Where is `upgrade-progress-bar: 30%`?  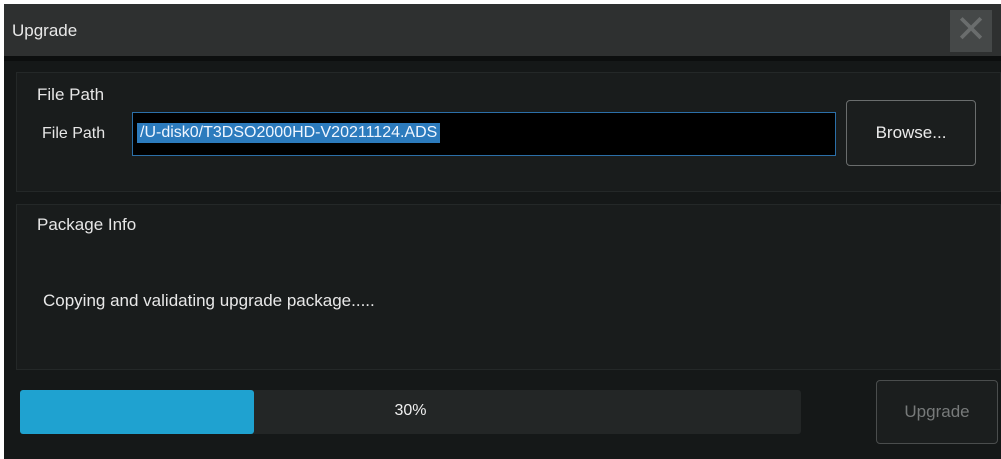
upgrade-progress-bar: 30% is located at coordinates (410, 412).